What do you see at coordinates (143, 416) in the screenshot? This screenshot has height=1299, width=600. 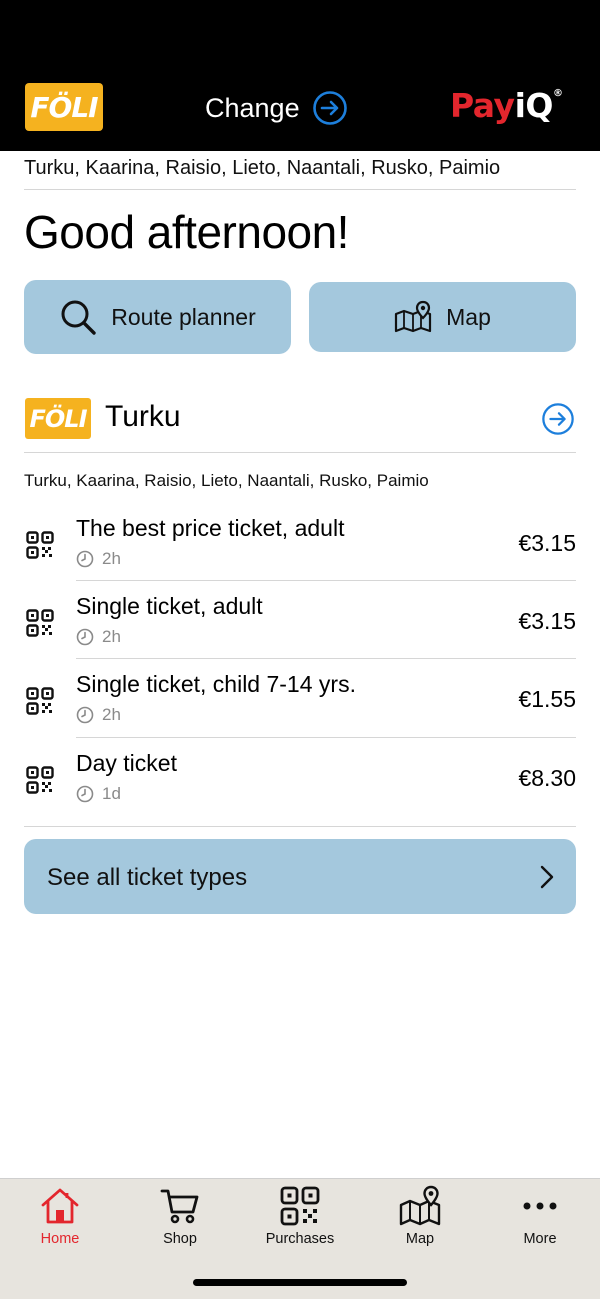 I see `operator-name: Turku` at bounding box center [143, 416].